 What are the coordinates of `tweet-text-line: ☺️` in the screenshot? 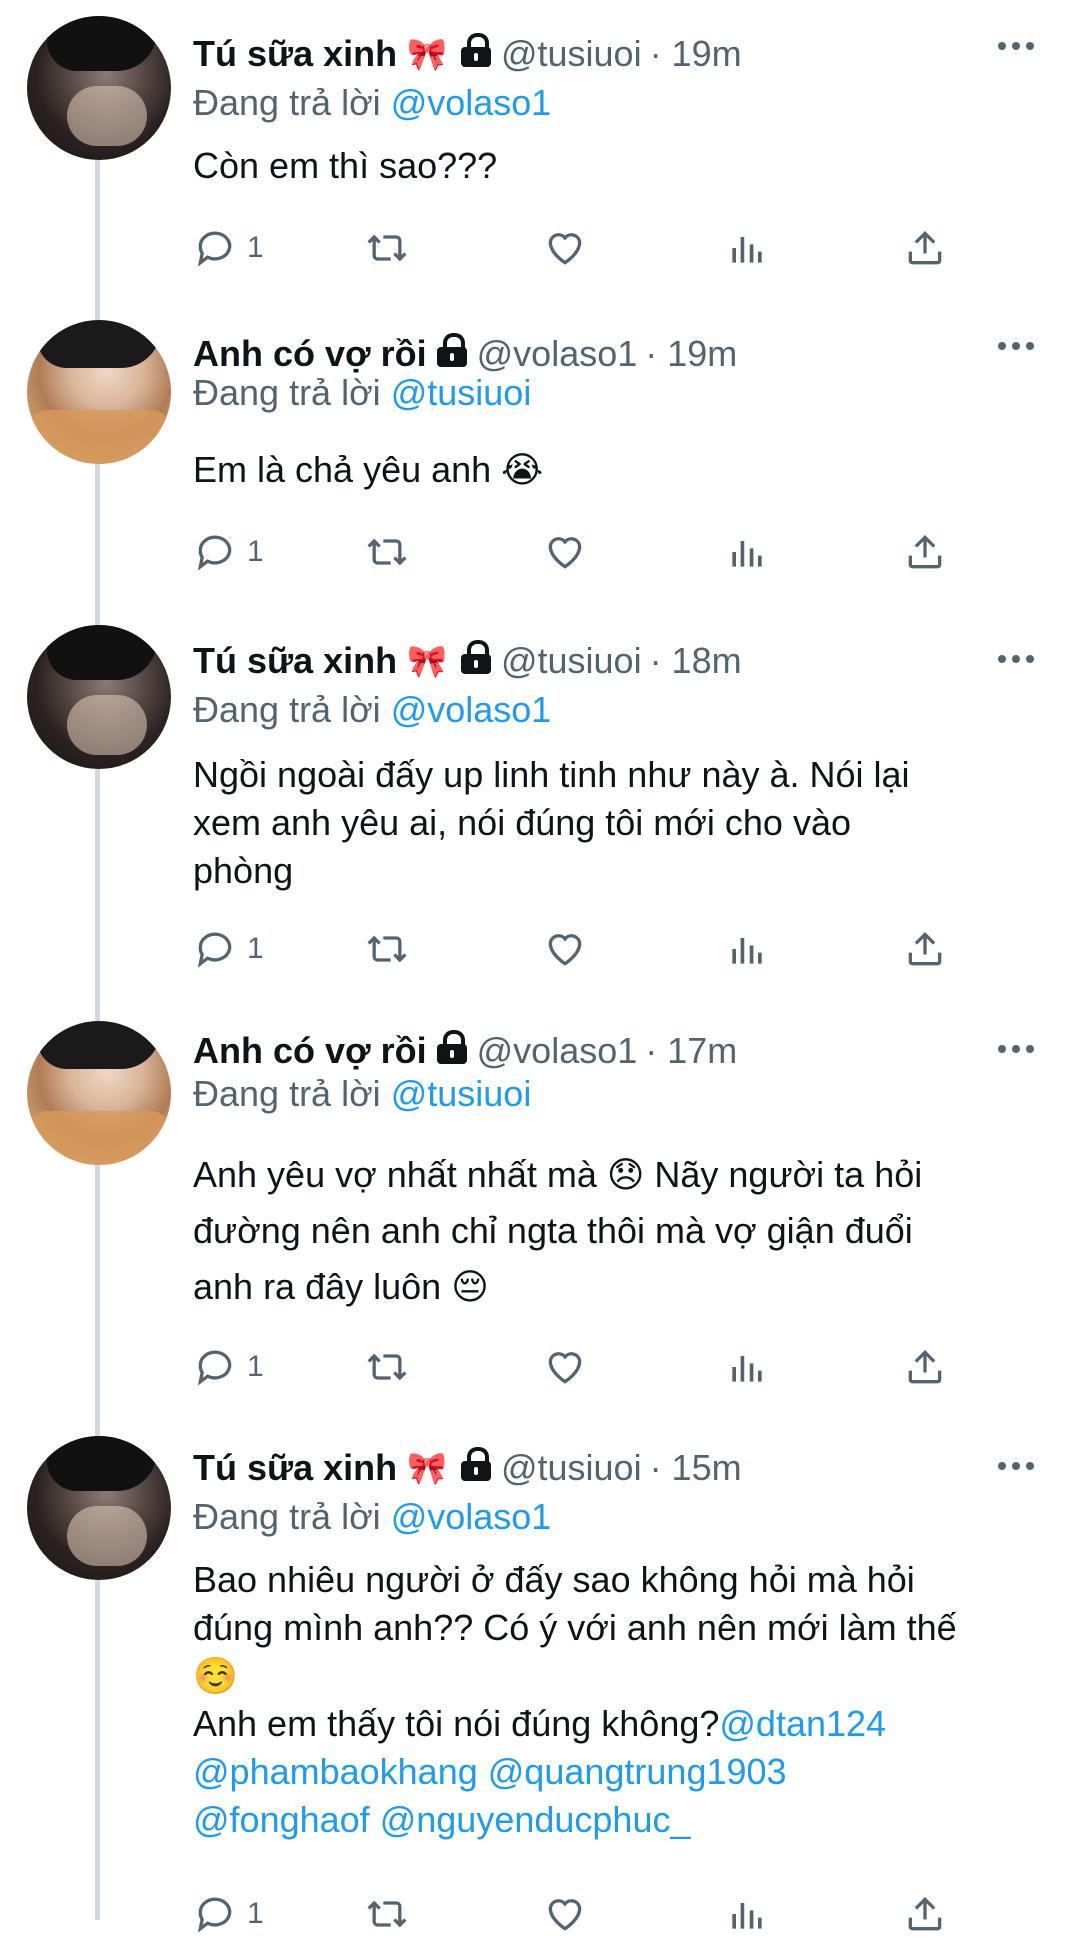 It's located at (215, 1675).